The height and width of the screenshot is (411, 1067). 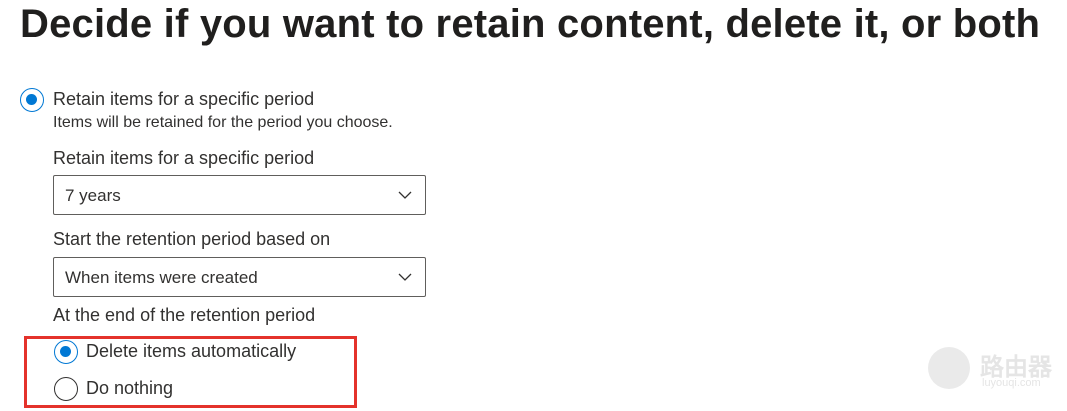 I want to click on watermark-subtext: luyouqi.com, so click(x=1011, y=383).